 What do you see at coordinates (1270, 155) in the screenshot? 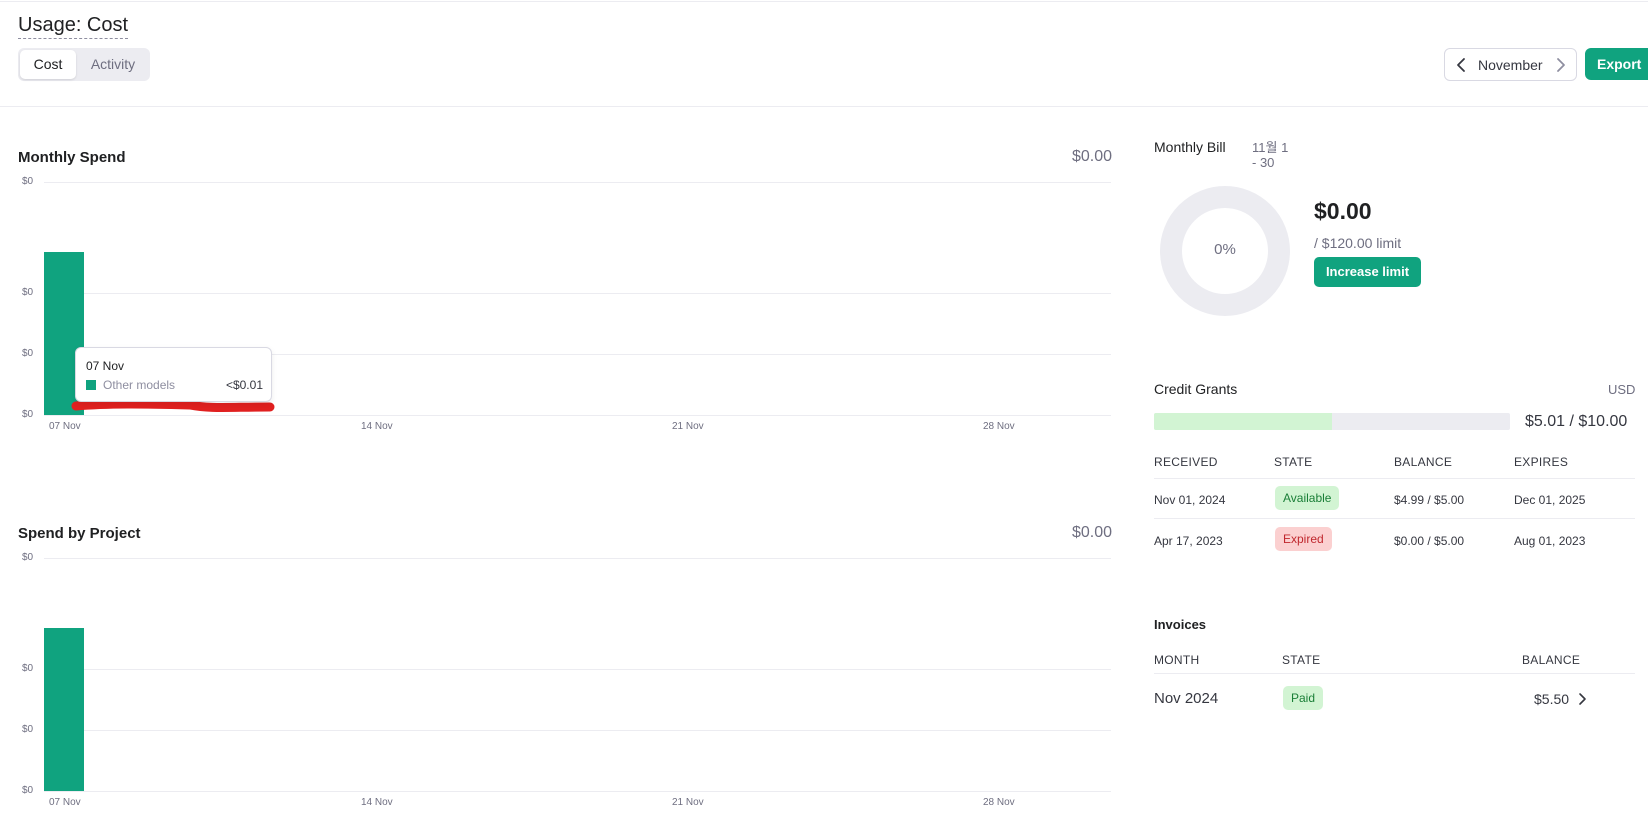
I see `monthly-bill-range: 11월 1 - 30` at bounding box center [1270, 155].